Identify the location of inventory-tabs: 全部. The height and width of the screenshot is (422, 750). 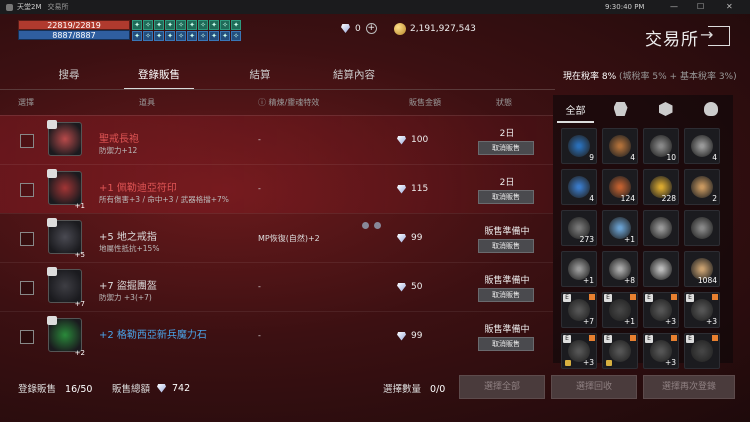
(643, 109).